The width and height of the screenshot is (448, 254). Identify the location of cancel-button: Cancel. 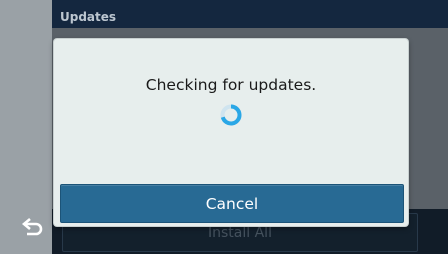
(232, 203).